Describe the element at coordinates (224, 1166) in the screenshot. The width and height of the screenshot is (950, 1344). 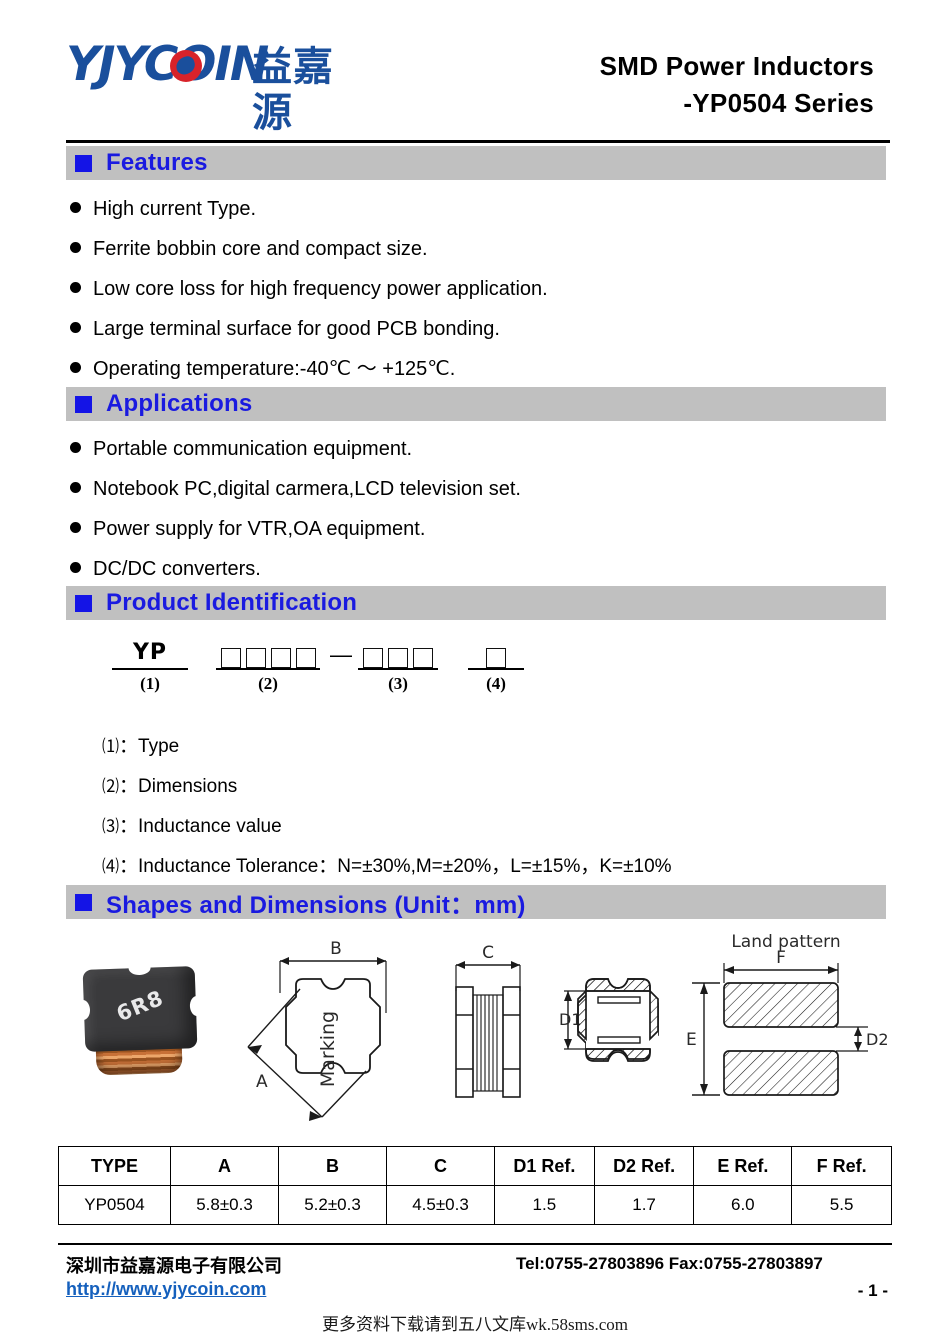
I see `table-header-cell: A` at that location.